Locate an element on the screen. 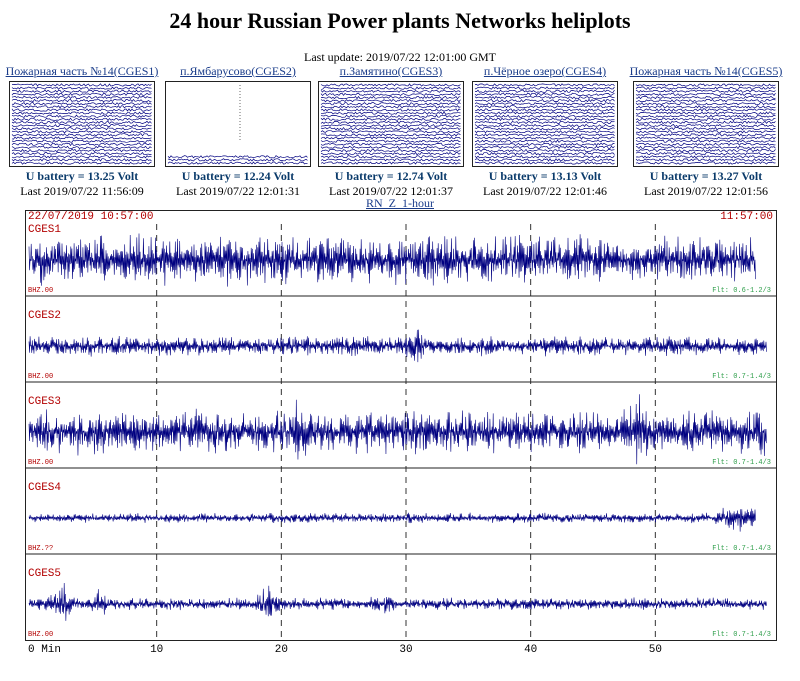  heliplot-thumbnail-cges5 is located at coordinates (706, 124).